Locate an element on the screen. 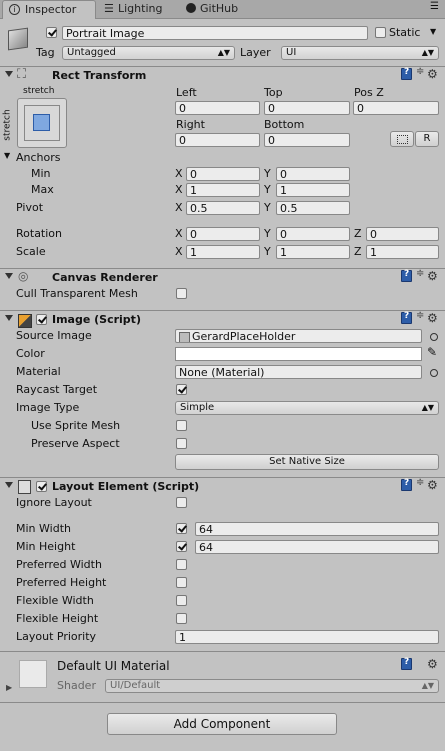 The width and height of the screenshot is (445, 751). footer-divider is located at coordinates (222, 702).